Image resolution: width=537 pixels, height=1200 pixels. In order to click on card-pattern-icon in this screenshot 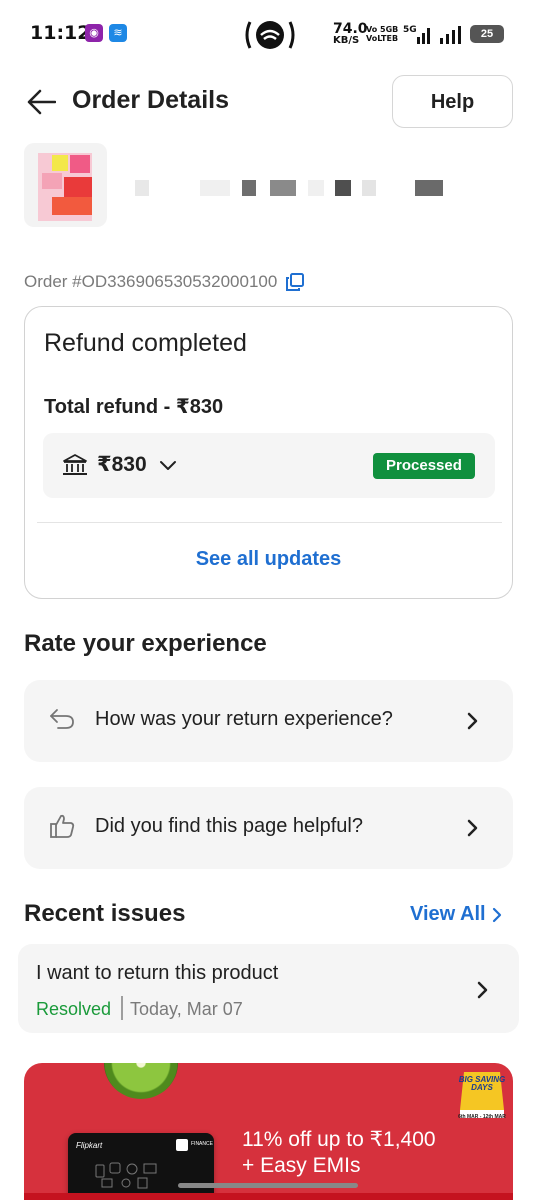, I will do `click(126, 1175)`.